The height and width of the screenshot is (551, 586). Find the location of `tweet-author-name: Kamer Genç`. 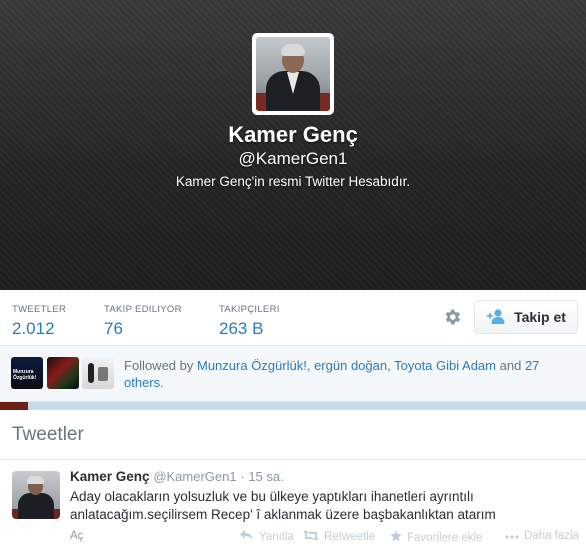

tweet-author-name: Kamer Genç is located at coordinates (110, 476).